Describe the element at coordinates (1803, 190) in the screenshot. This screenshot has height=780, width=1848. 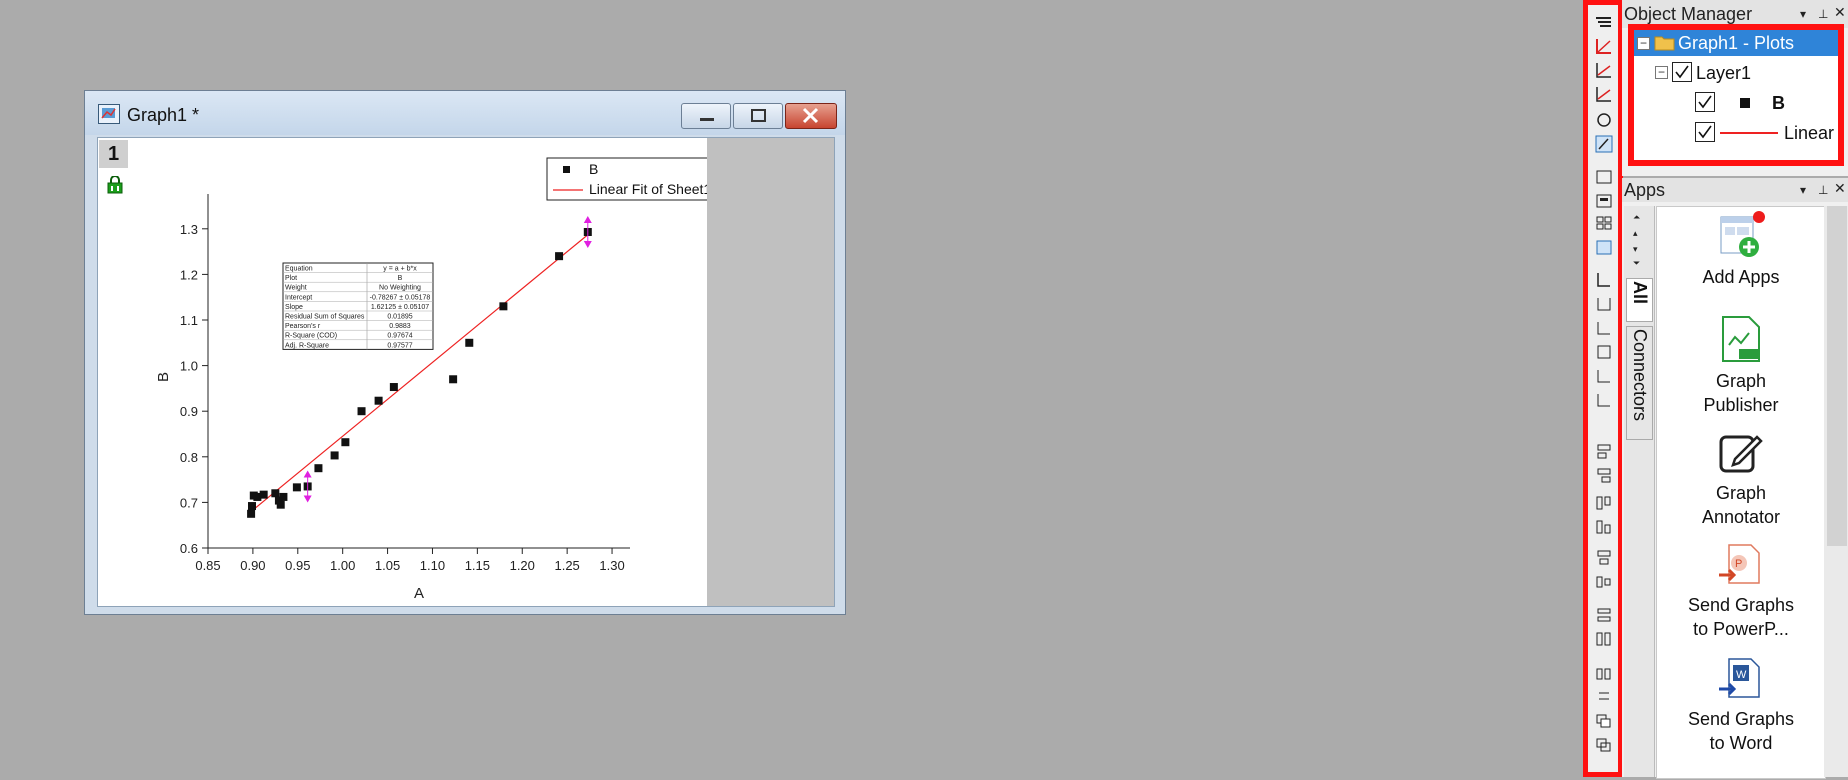
I see `apps-dropdown-icon: ▾` at that location.